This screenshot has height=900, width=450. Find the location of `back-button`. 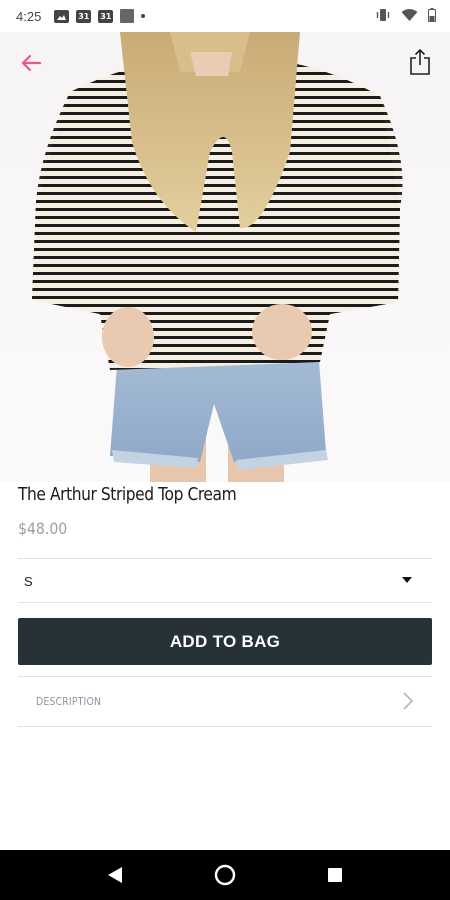

back-button is located at coordinates (31, 63).